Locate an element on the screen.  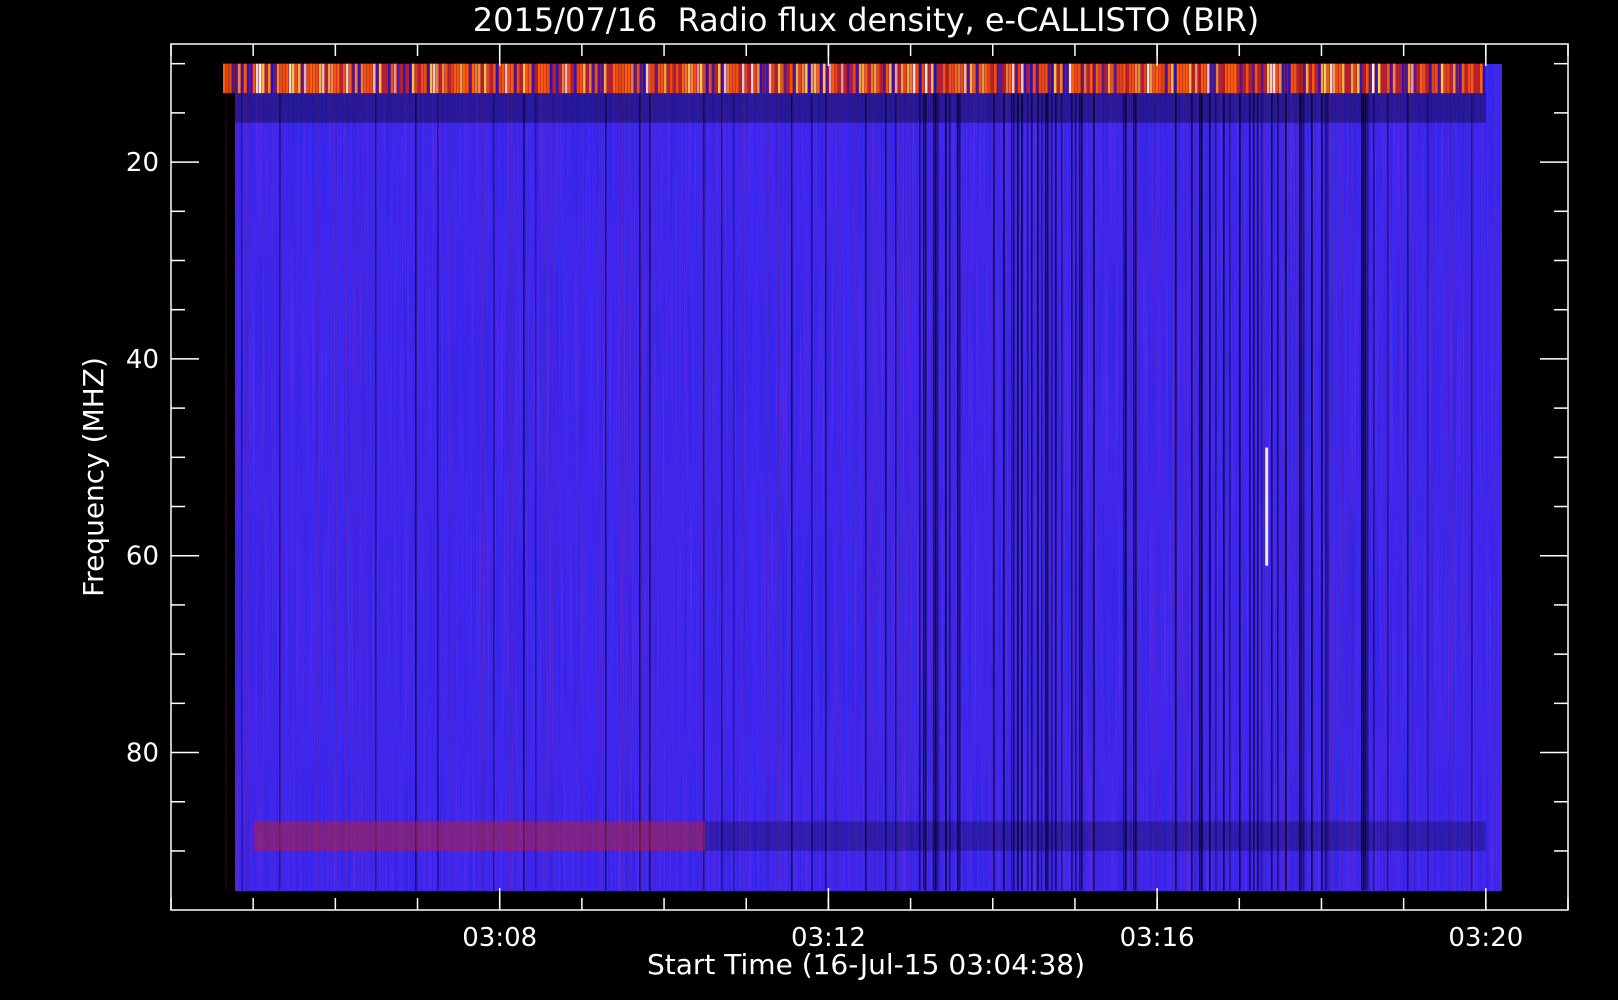
burst is located at coordinates (1267, 506).